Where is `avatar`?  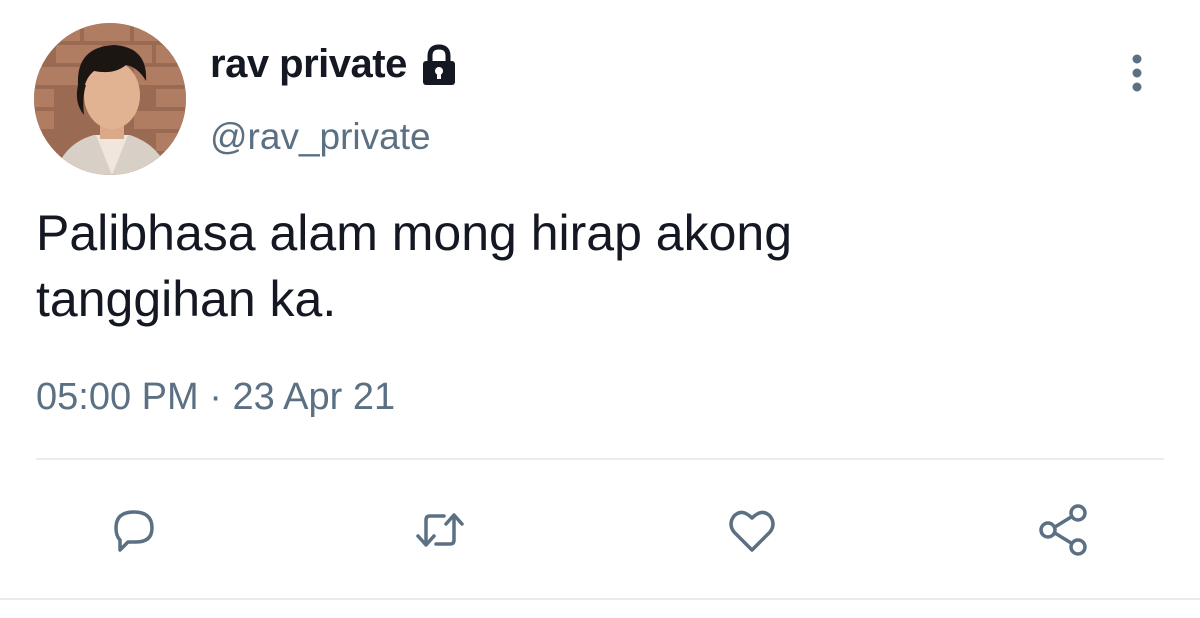
avatar is located at coordinates (110, 99).